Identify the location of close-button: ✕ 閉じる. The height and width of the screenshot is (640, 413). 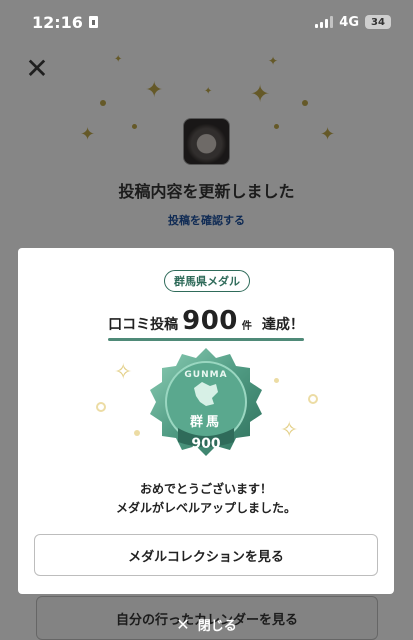
(206, 624).